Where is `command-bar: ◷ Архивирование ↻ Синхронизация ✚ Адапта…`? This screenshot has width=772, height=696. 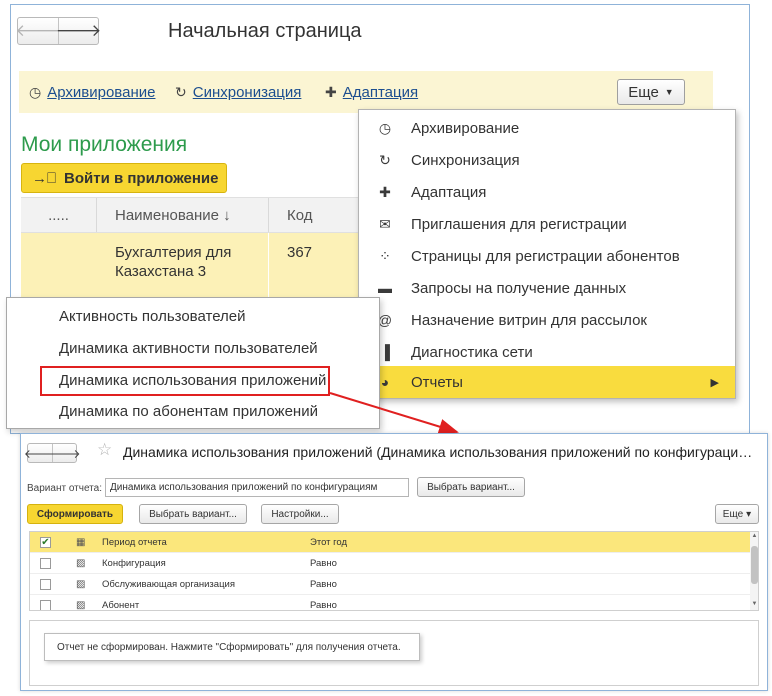 command-bar: ◷ Архивирование ↻ Синхронизация ✚ Адапта… is located at coordinates (366, 92).